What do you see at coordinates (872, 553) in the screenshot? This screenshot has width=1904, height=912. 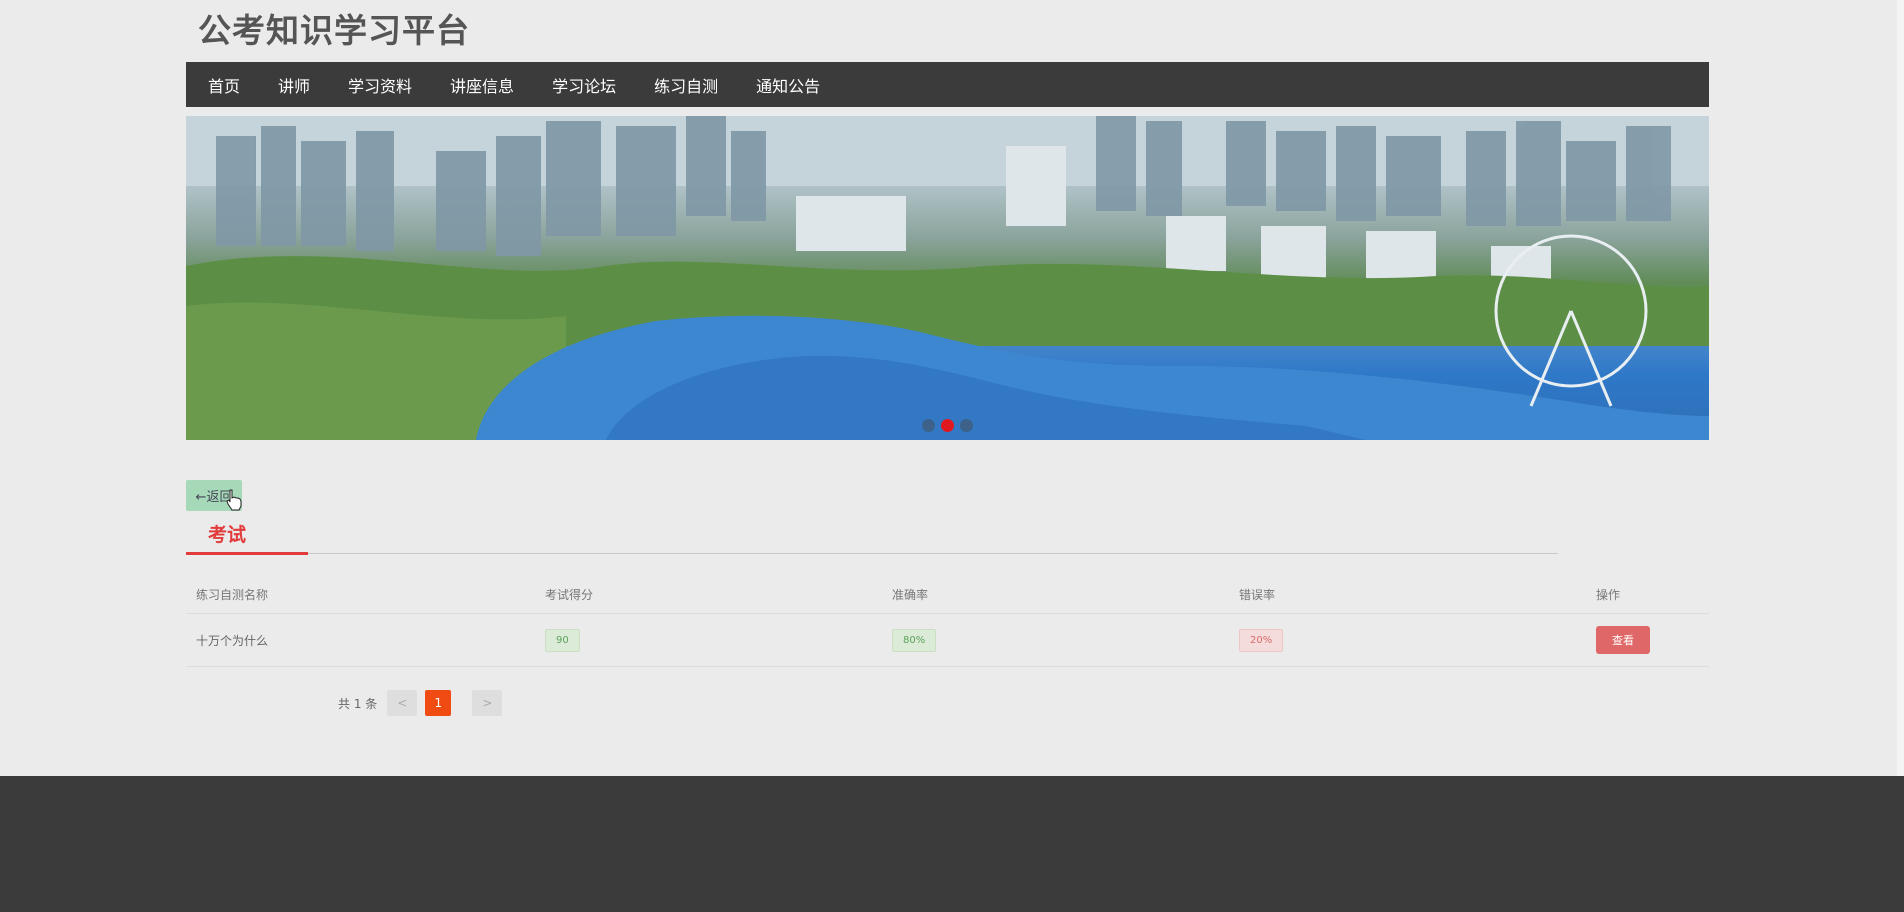 I see `tab-divider` at bounding box center [872, 553].